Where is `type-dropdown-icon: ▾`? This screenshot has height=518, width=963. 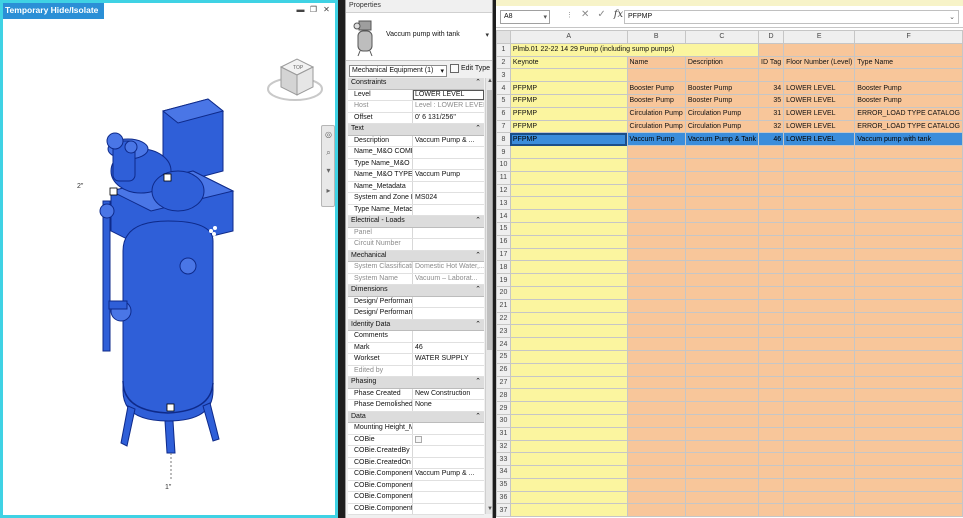
type-dropdown-icon: ▾ is located at coordinates (487, 35).